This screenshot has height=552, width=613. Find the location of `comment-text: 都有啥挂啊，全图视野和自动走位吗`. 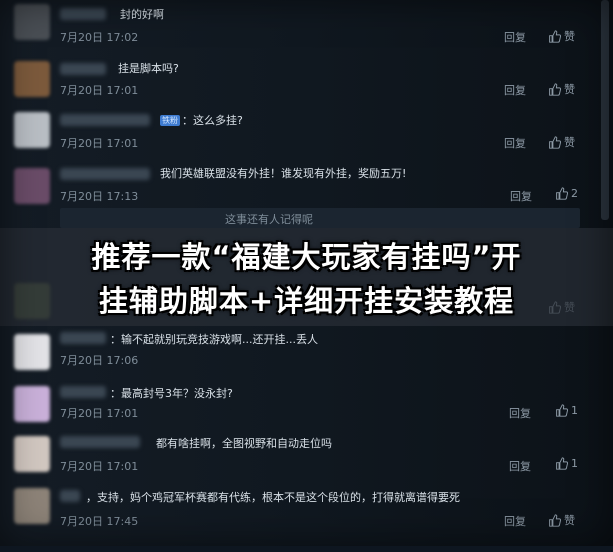

comment-text: 都有啥挂啊，全图视野和自动走位吗 is located at coordinates (244, 443).